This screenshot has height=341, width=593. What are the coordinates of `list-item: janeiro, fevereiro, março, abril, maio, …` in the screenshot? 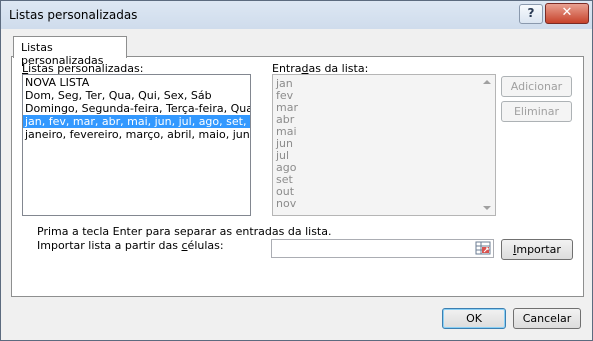 It's located at (137, 134).